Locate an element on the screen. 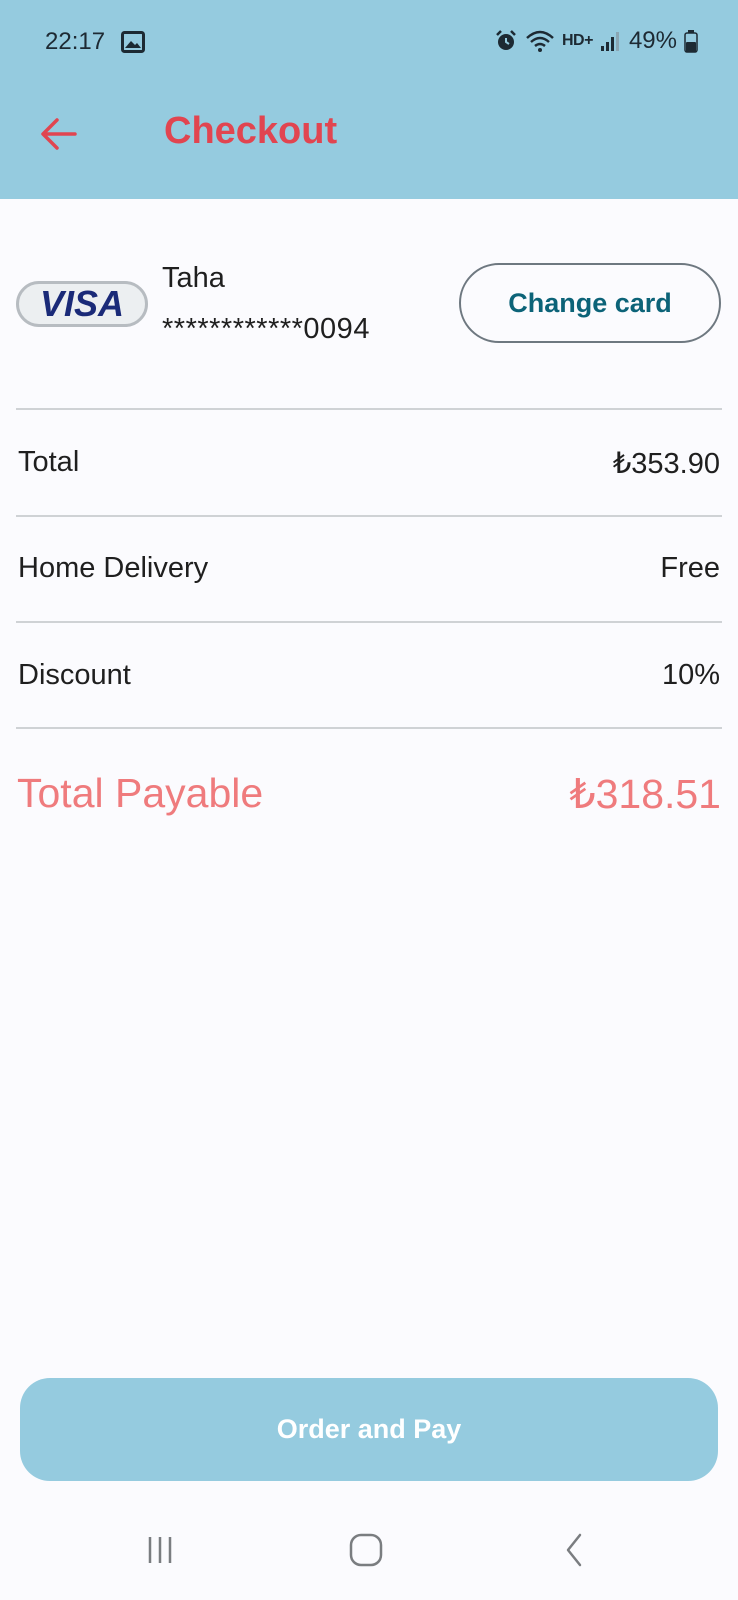 This screenshot has width=738, height=1600. status-time: 22:17 is located at coordinates (75, 41).